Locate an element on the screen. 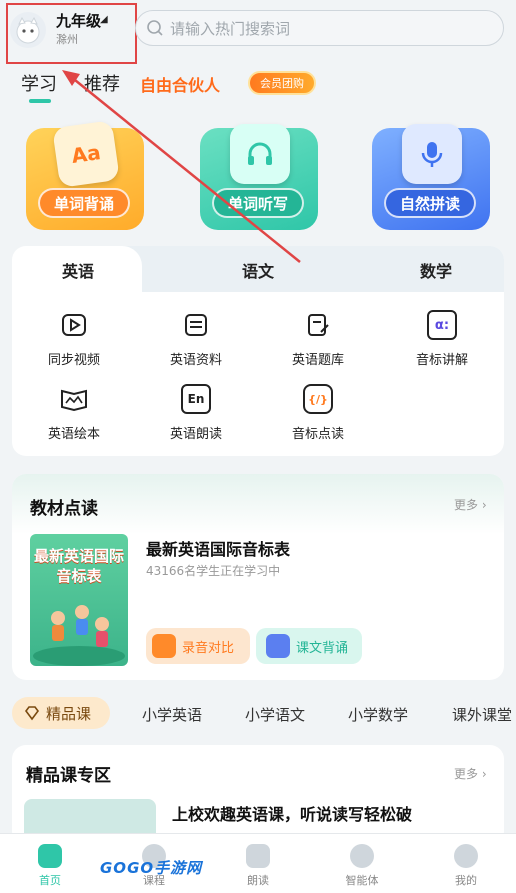 The width and height of the screenshot is (516, 893). tab-study: 学习 is located at coordinates (39, 83).